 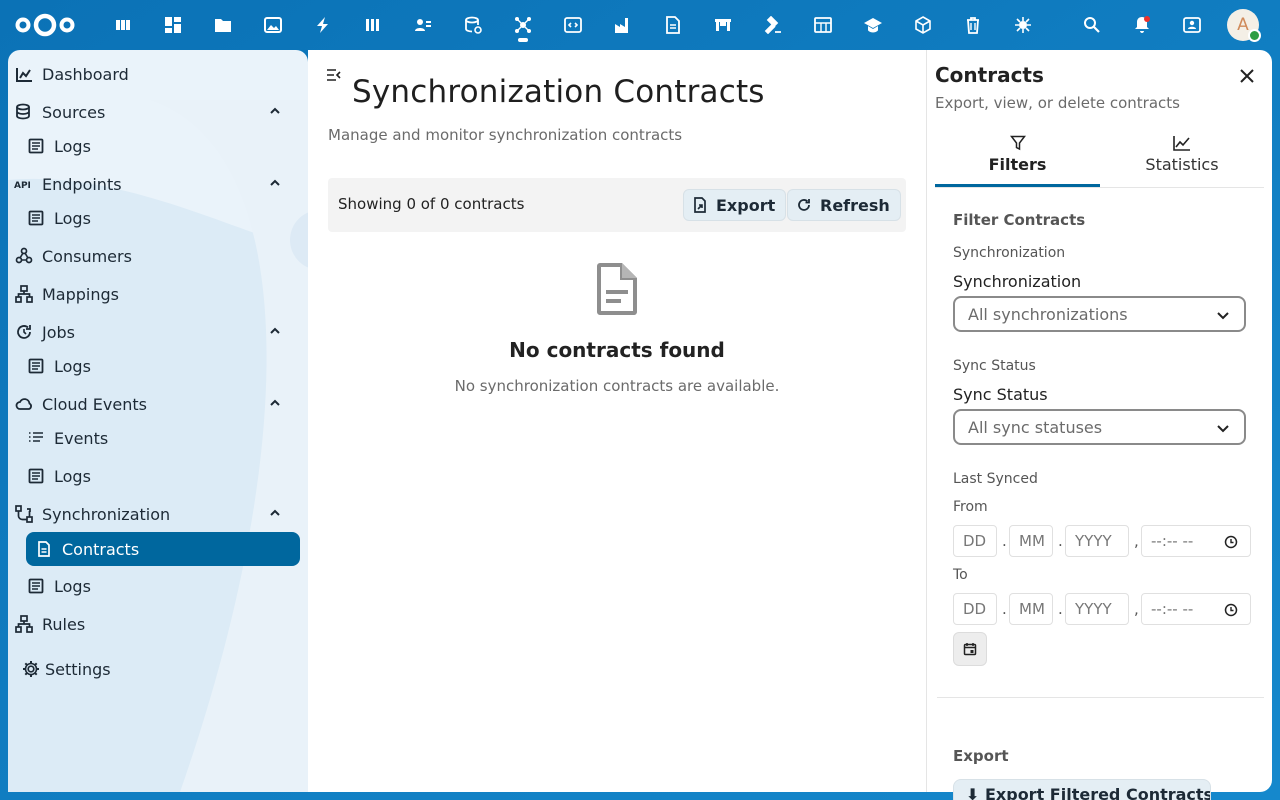 I want to click on nav-sources: Sources, so click(x=153, y=112).